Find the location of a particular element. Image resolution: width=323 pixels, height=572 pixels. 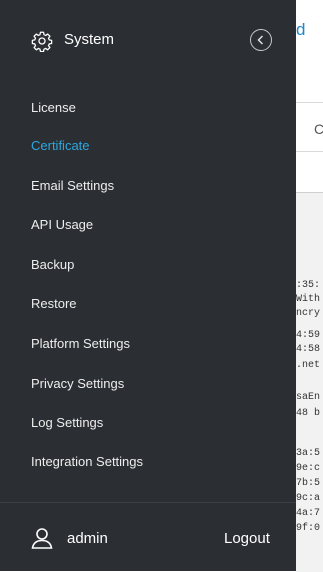

menu-item-api-usage: API Usage is located at coordinates (62, 224).